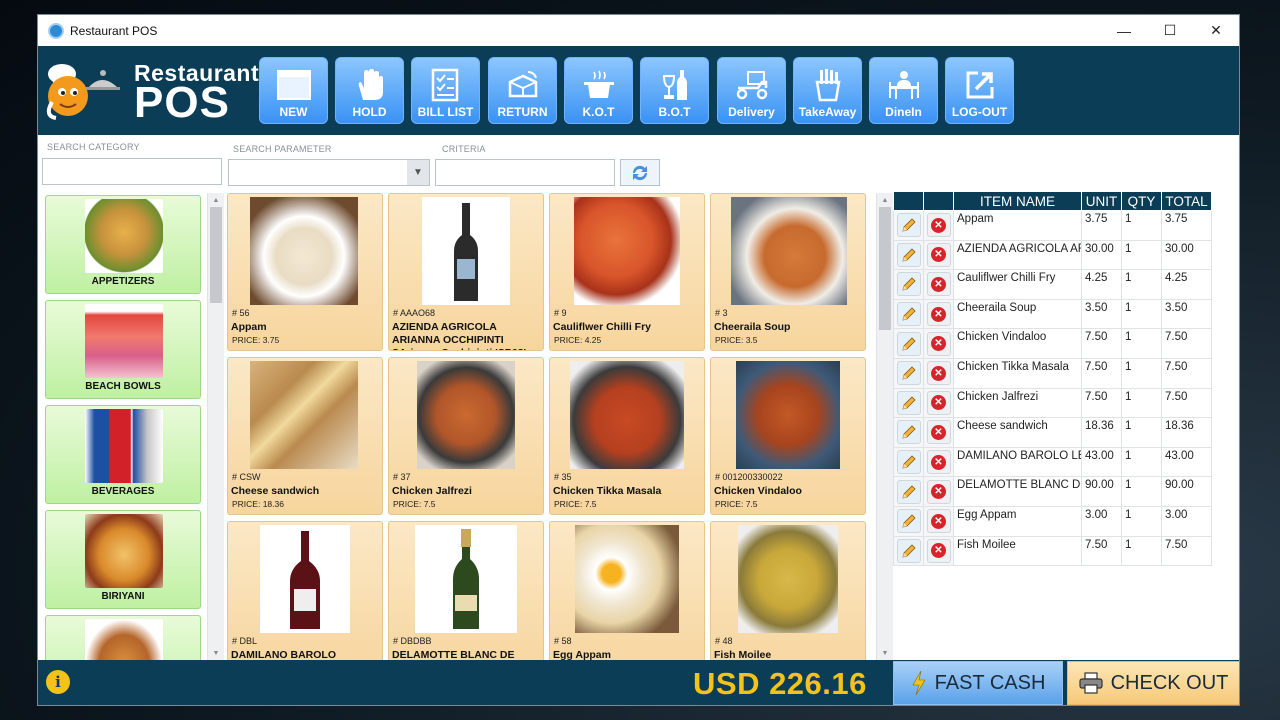  I want to click on maximize-button: ☐, so click(1170, 30).